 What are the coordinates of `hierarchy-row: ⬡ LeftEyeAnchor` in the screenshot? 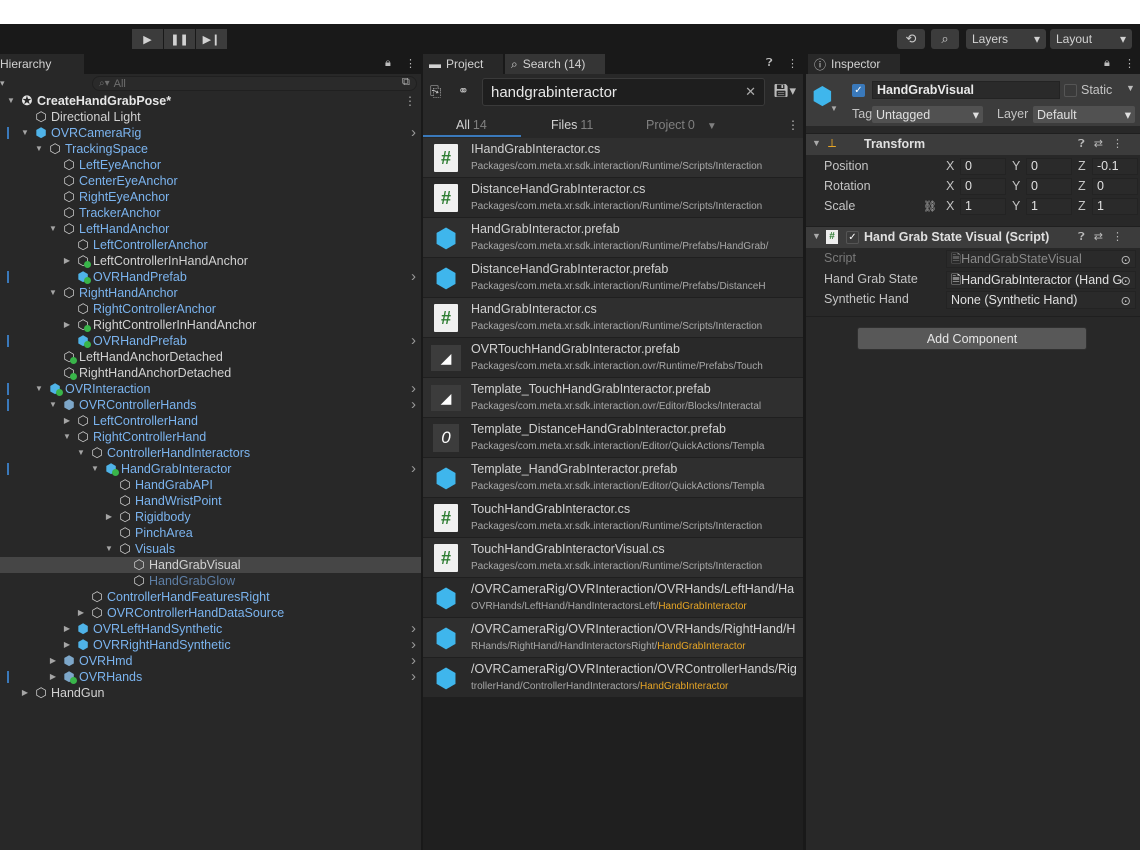 It's located at (210, 165).